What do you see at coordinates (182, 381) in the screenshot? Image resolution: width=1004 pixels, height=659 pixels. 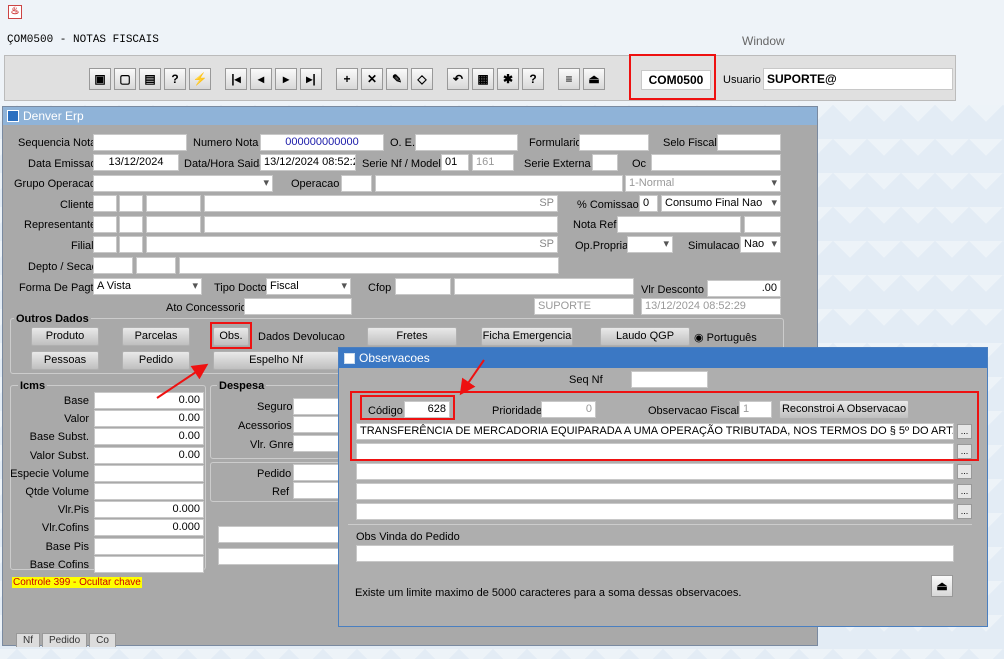 I see `arrow-to-obs` at bounding box center [182, 381].